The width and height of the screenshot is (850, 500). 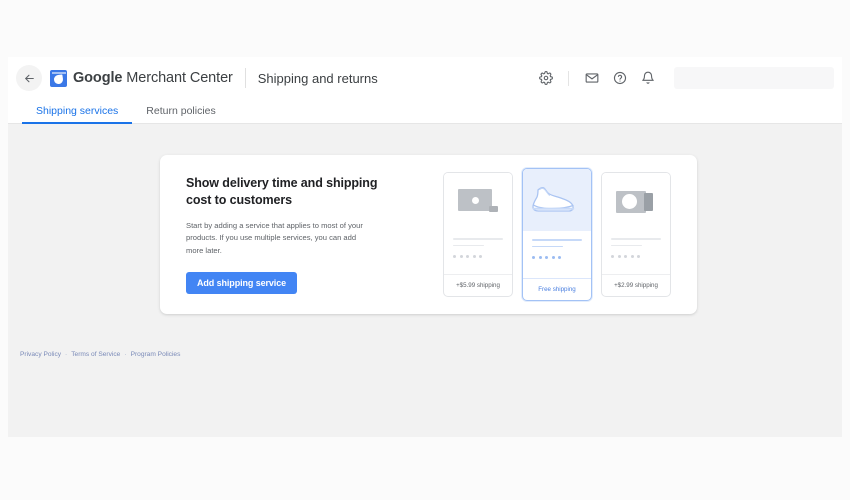 I want to click on header-icon-group, so click(x=596, y=78).